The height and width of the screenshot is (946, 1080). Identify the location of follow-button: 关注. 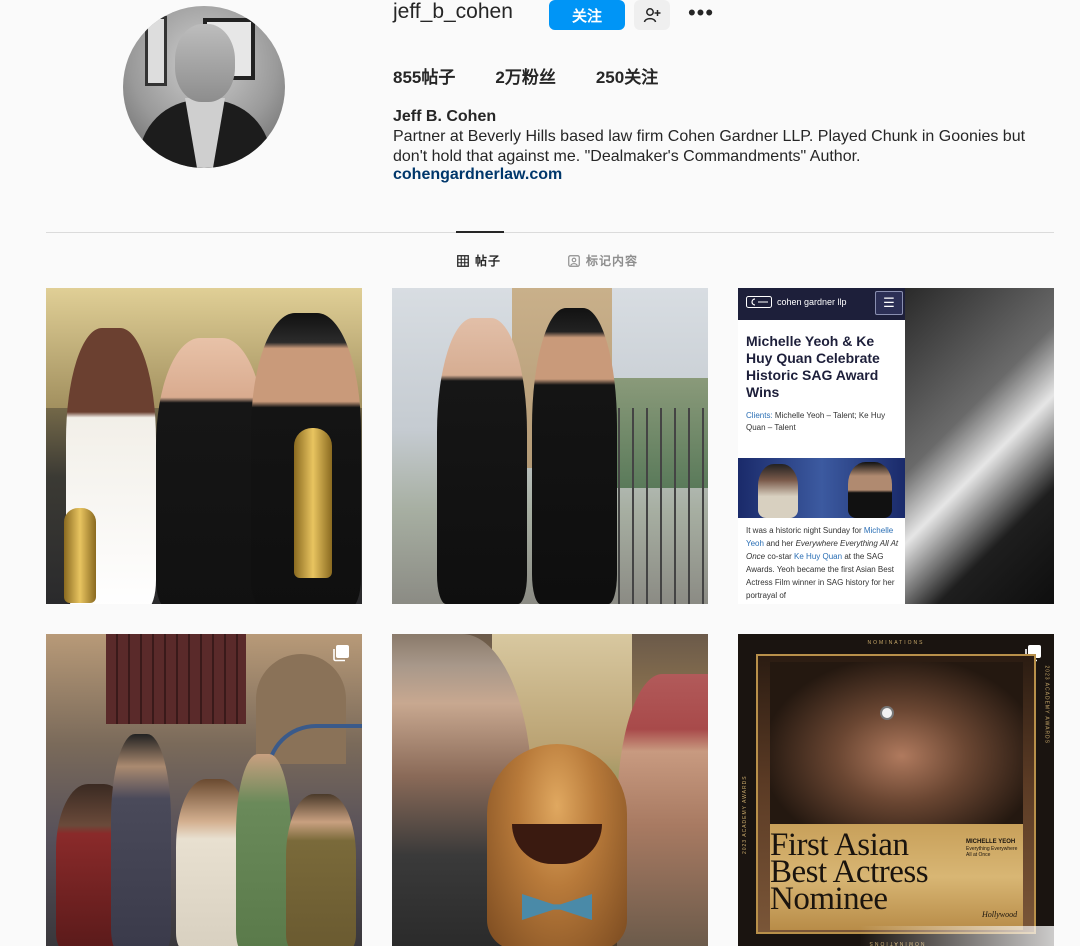
(587, 15).